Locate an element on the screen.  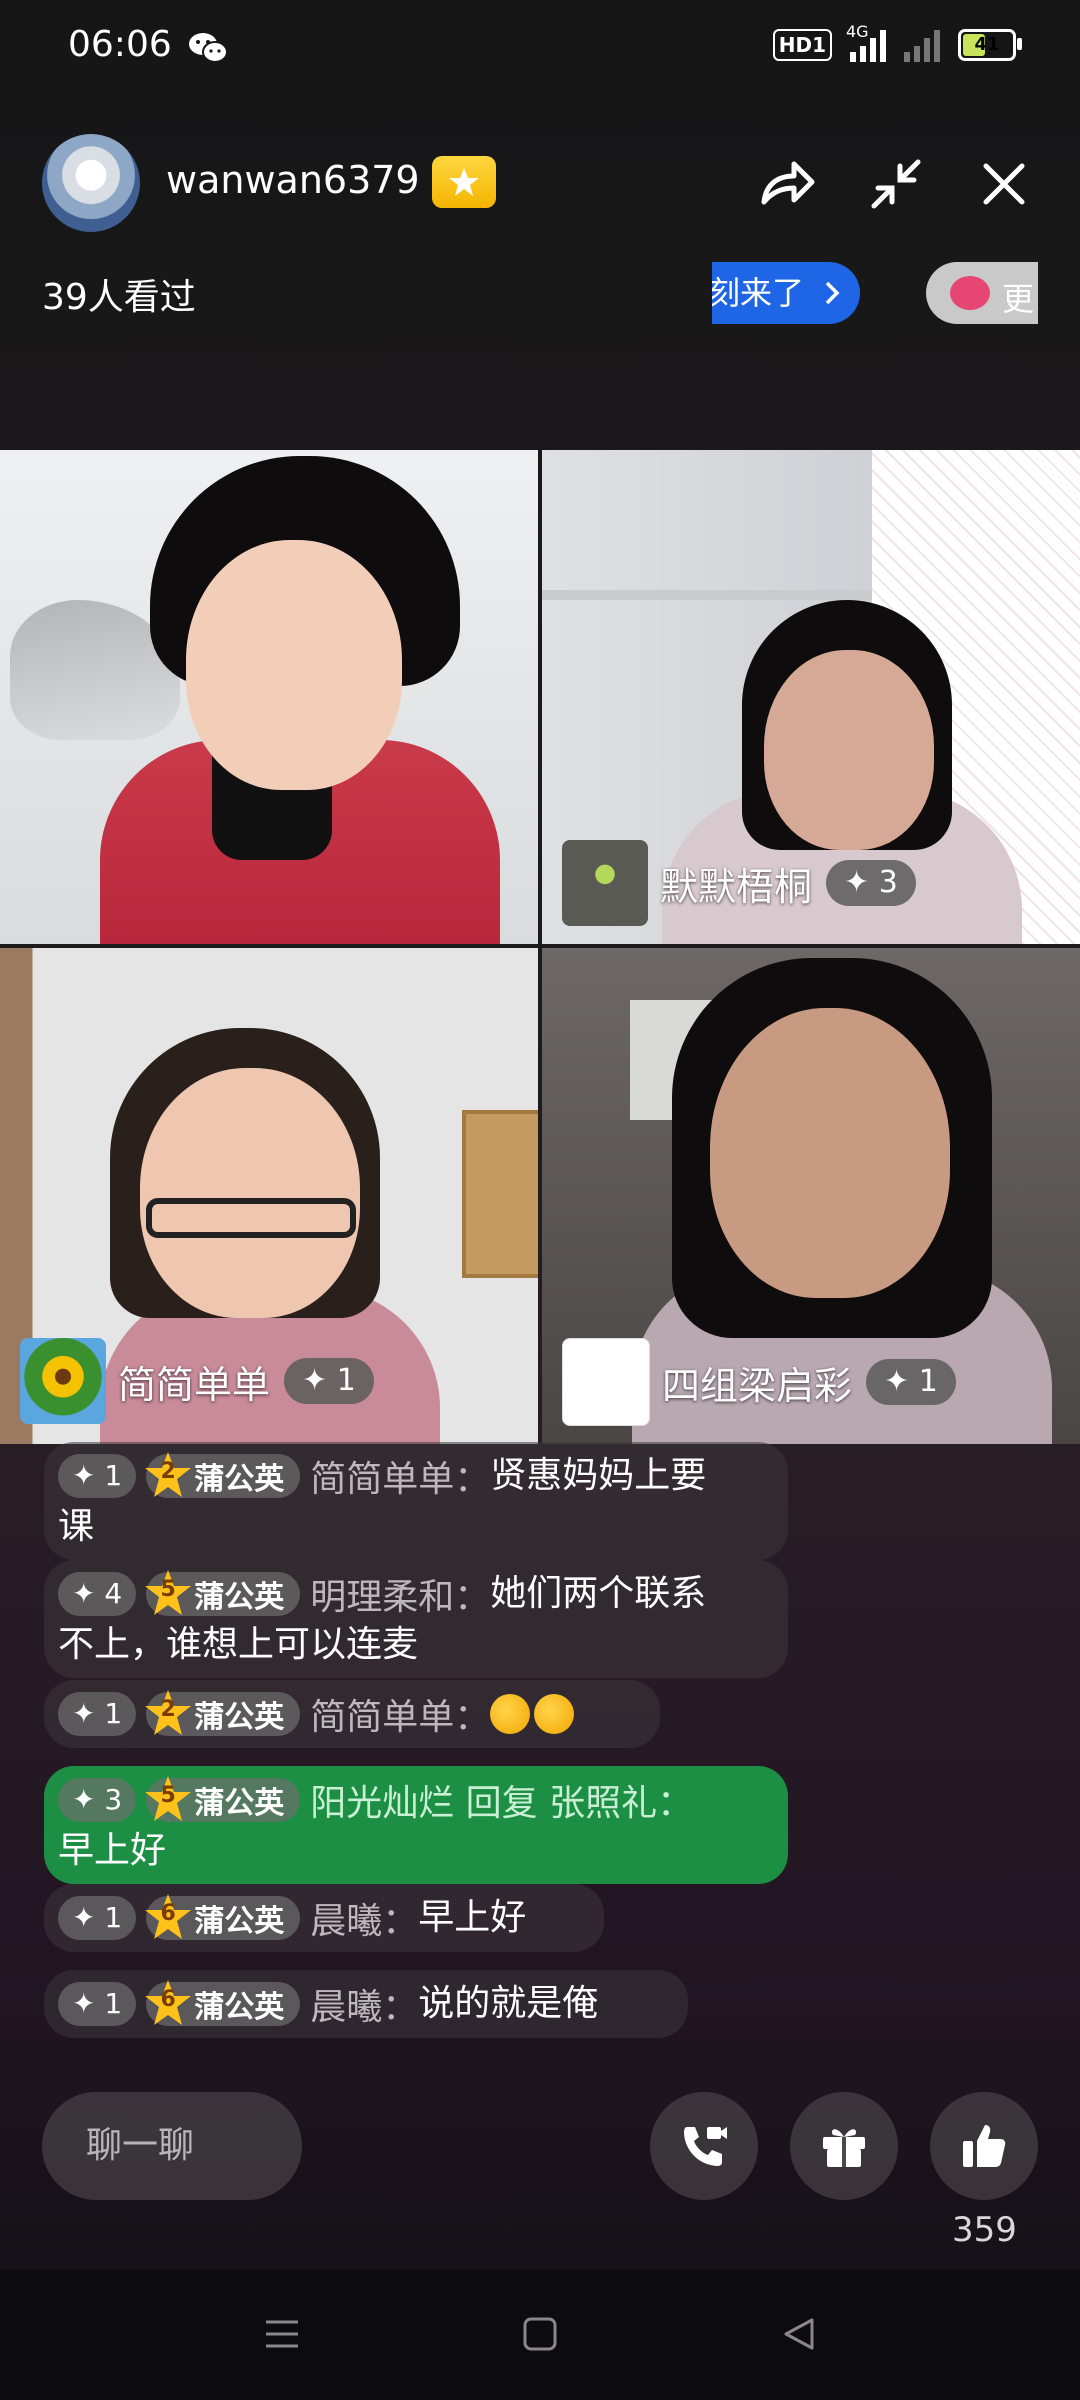
participant-label: 默默梧桐 ✦ 3 is located at coordinates (739, 883).